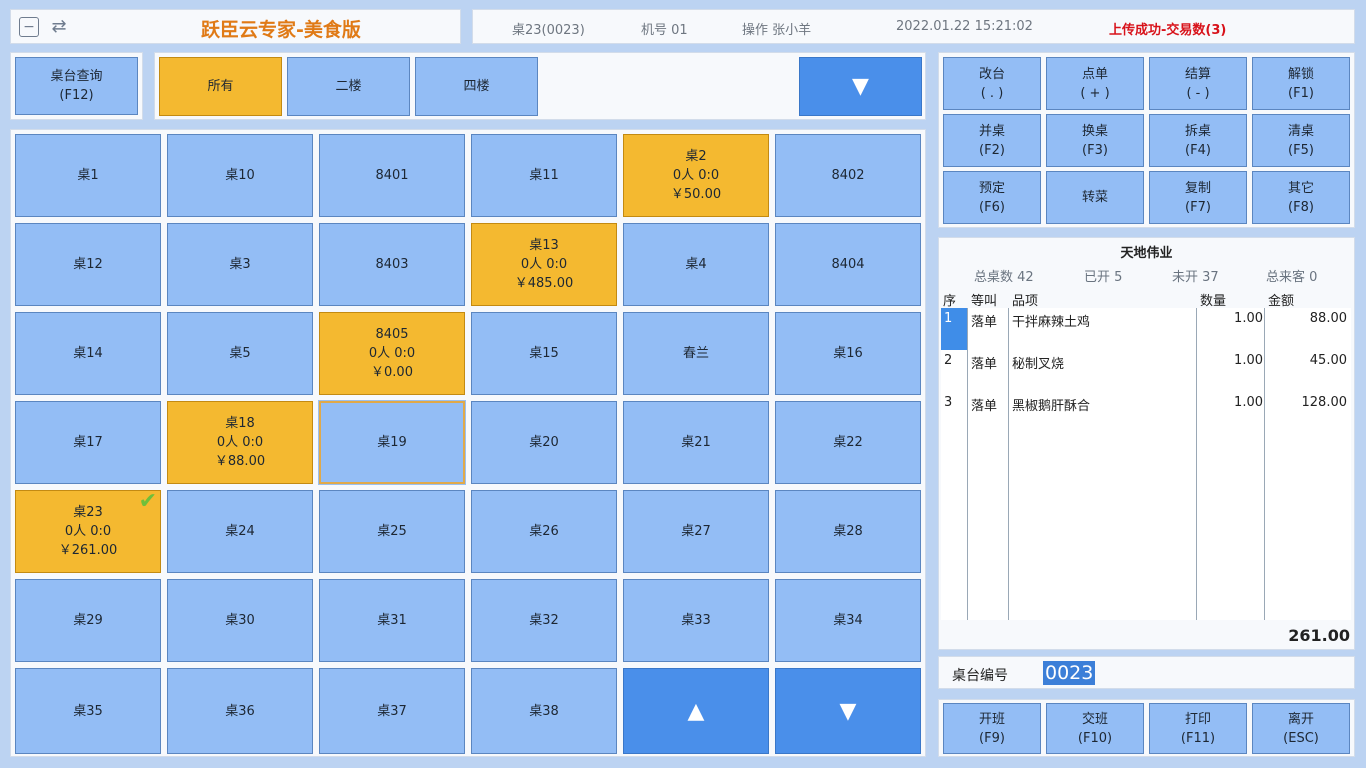 The height and width of the screenshot is (768, 1366). Describe the element at coordinates (696, 620) in the screenshot. I see `table-button: 桌33` at that location.